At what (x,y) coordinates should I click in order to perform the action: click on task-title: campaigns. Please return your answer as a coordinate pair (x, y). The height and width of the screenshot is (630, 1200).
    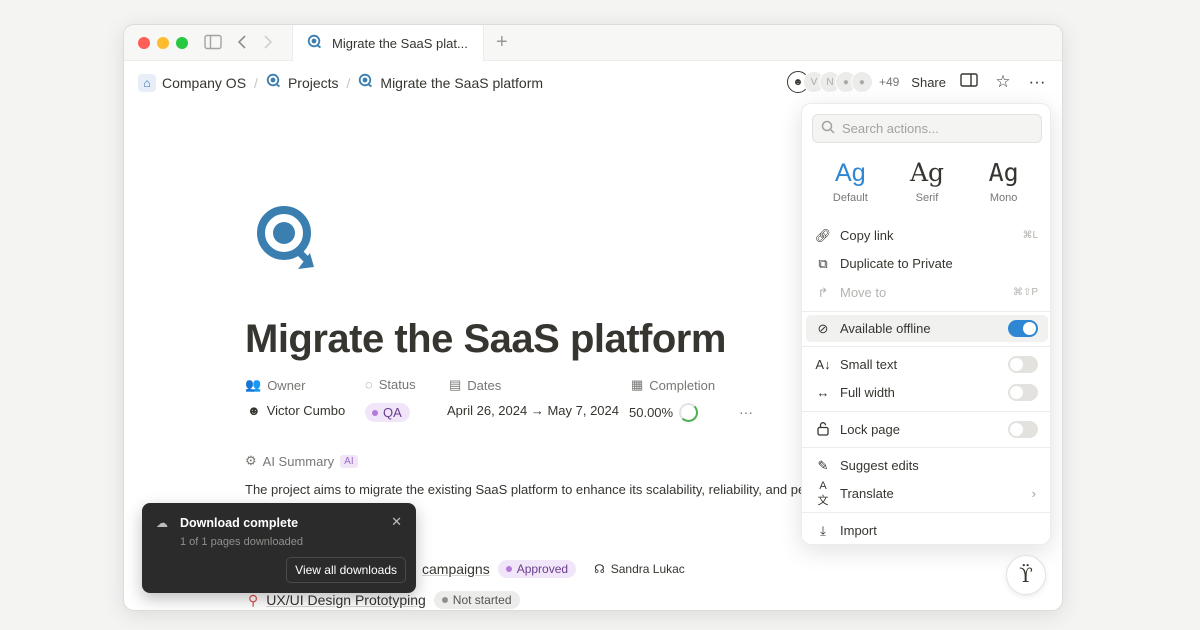
    Looking at the image, I should click on (456, 569).